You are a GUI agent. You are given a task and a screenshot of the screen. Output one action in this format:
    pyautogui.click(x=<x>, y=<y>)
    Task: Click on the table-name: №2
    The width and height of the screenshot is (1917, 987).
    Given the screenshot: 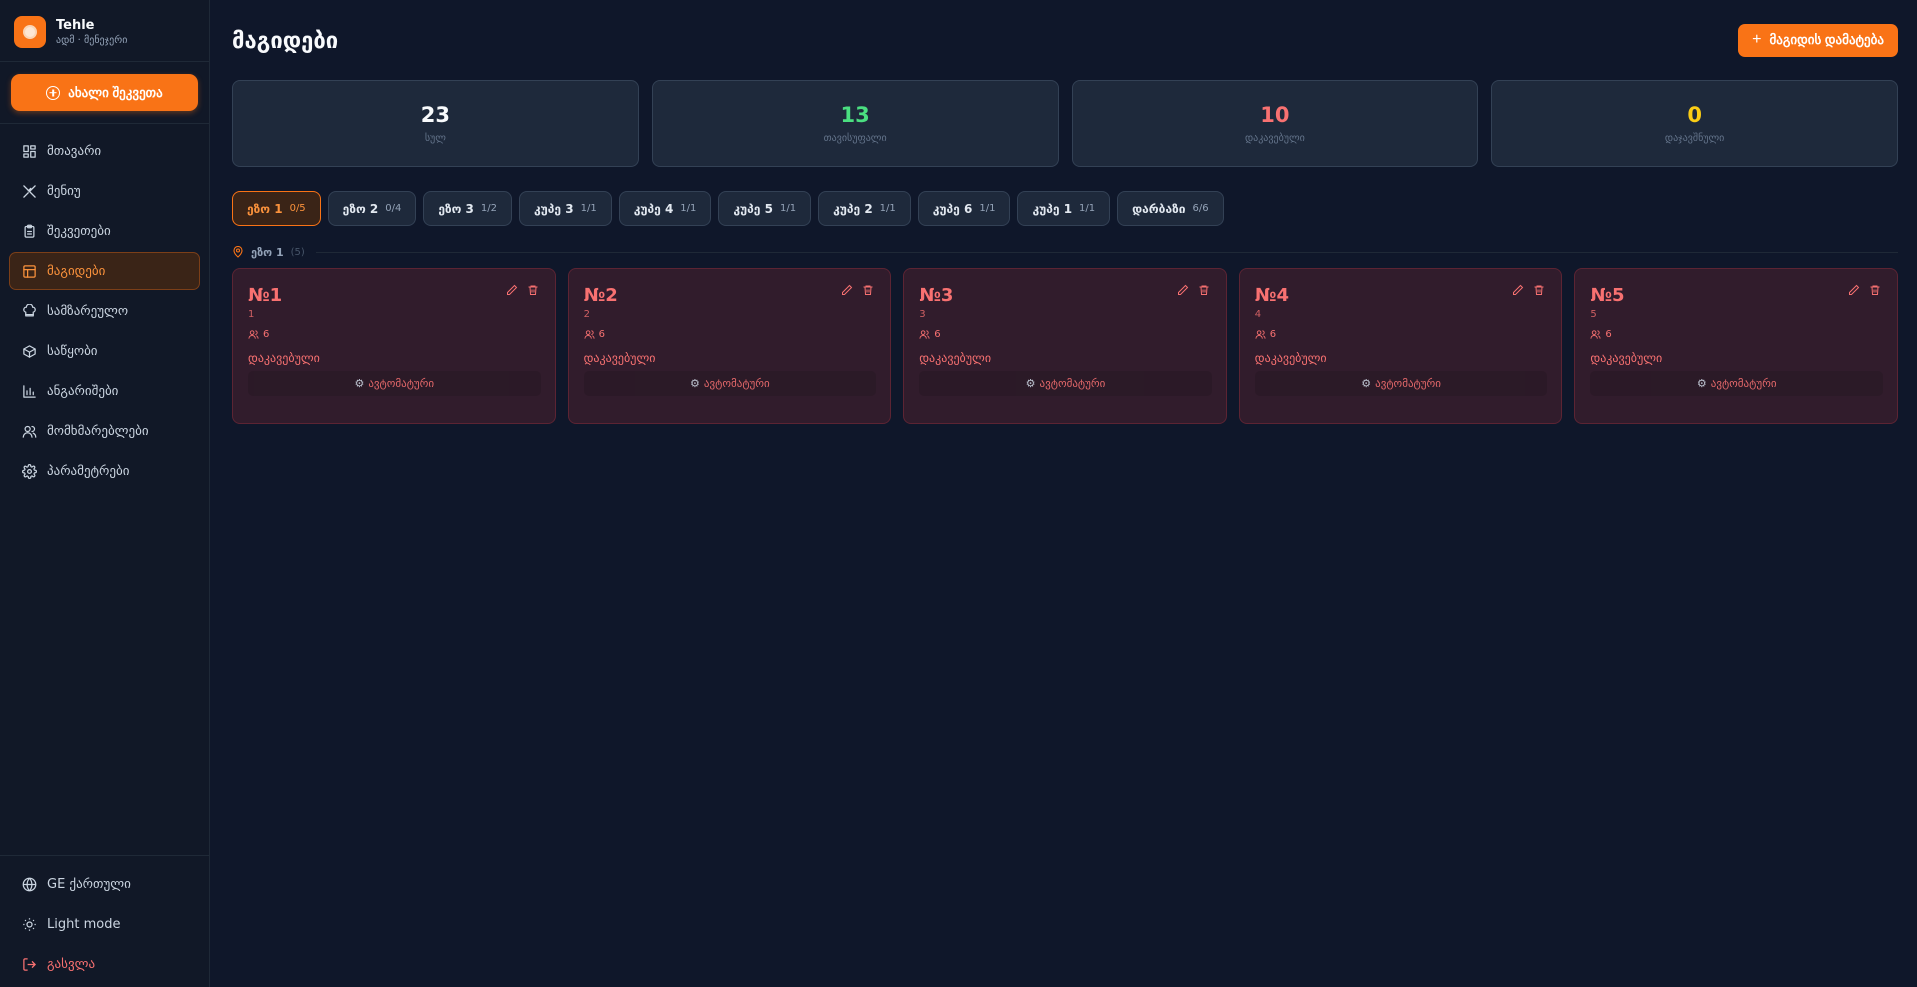 What is the action you would take?
    pyautogui.click(x=600, y=295)
    